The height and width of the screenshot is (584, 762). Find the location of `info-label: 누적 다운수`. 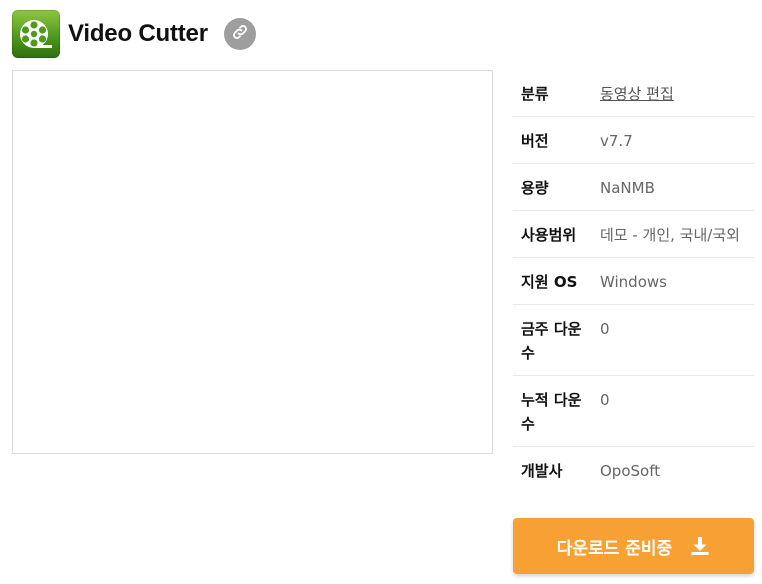

info-label: 누적 다운수 is located at coordinates (551, 412).